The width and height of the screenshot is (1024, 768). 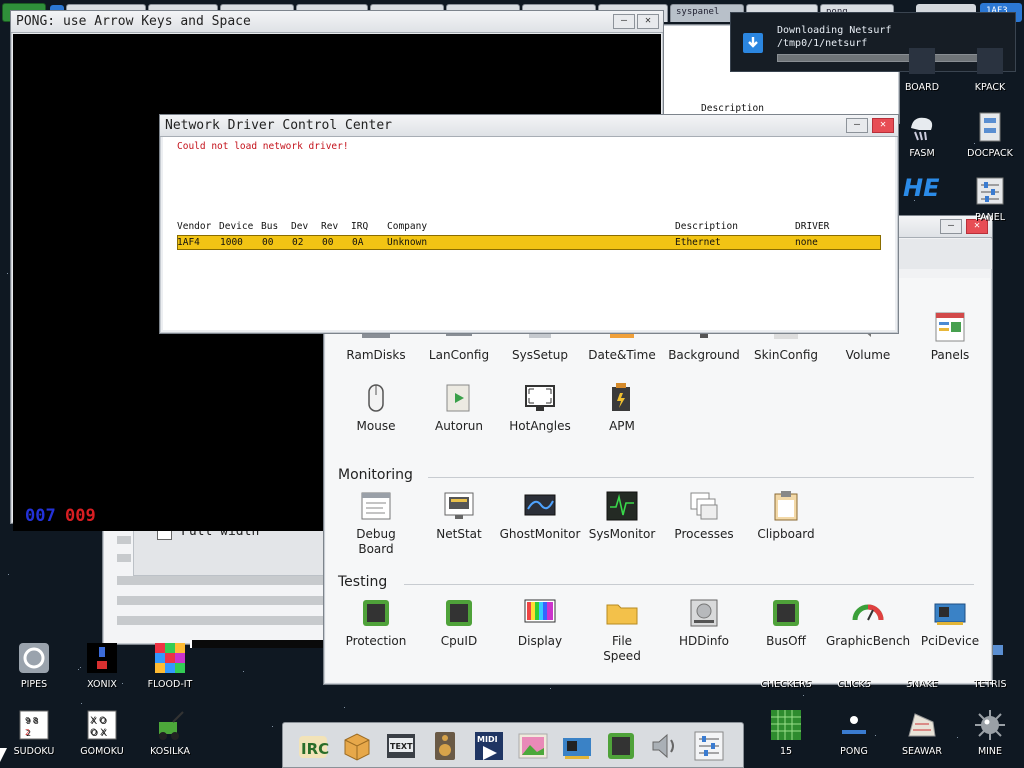 What do you see at coordinates (540, 515) in the screenshot?
I see `panel-item-ghostmonitor: GhostMonitor` at bounding box center [540, 515].